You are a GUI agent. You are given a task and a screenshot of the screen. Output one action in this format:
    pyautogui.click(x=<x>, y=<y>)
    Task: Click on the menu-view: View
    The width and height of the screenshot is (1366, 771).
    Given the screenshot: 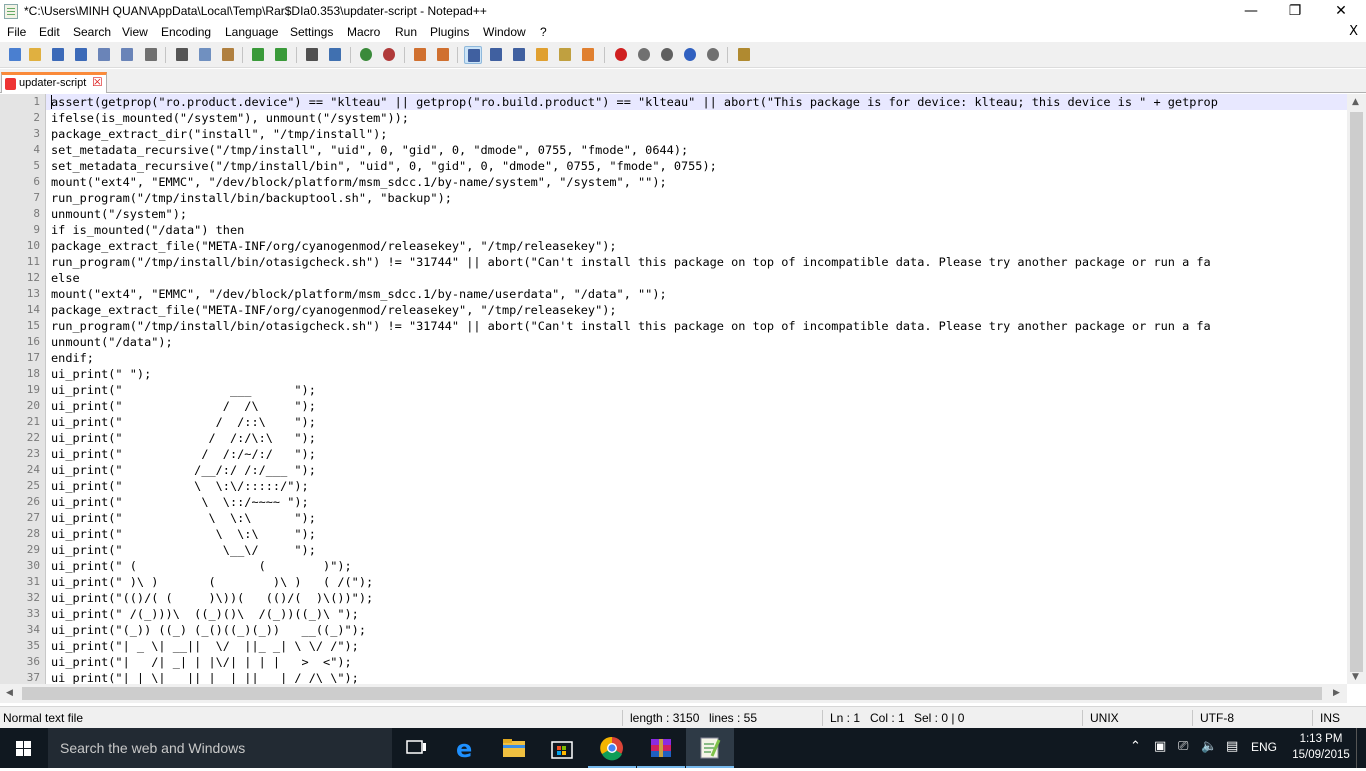 What is the action you would take?
    pyautogui.click(x=135, y=32)
    